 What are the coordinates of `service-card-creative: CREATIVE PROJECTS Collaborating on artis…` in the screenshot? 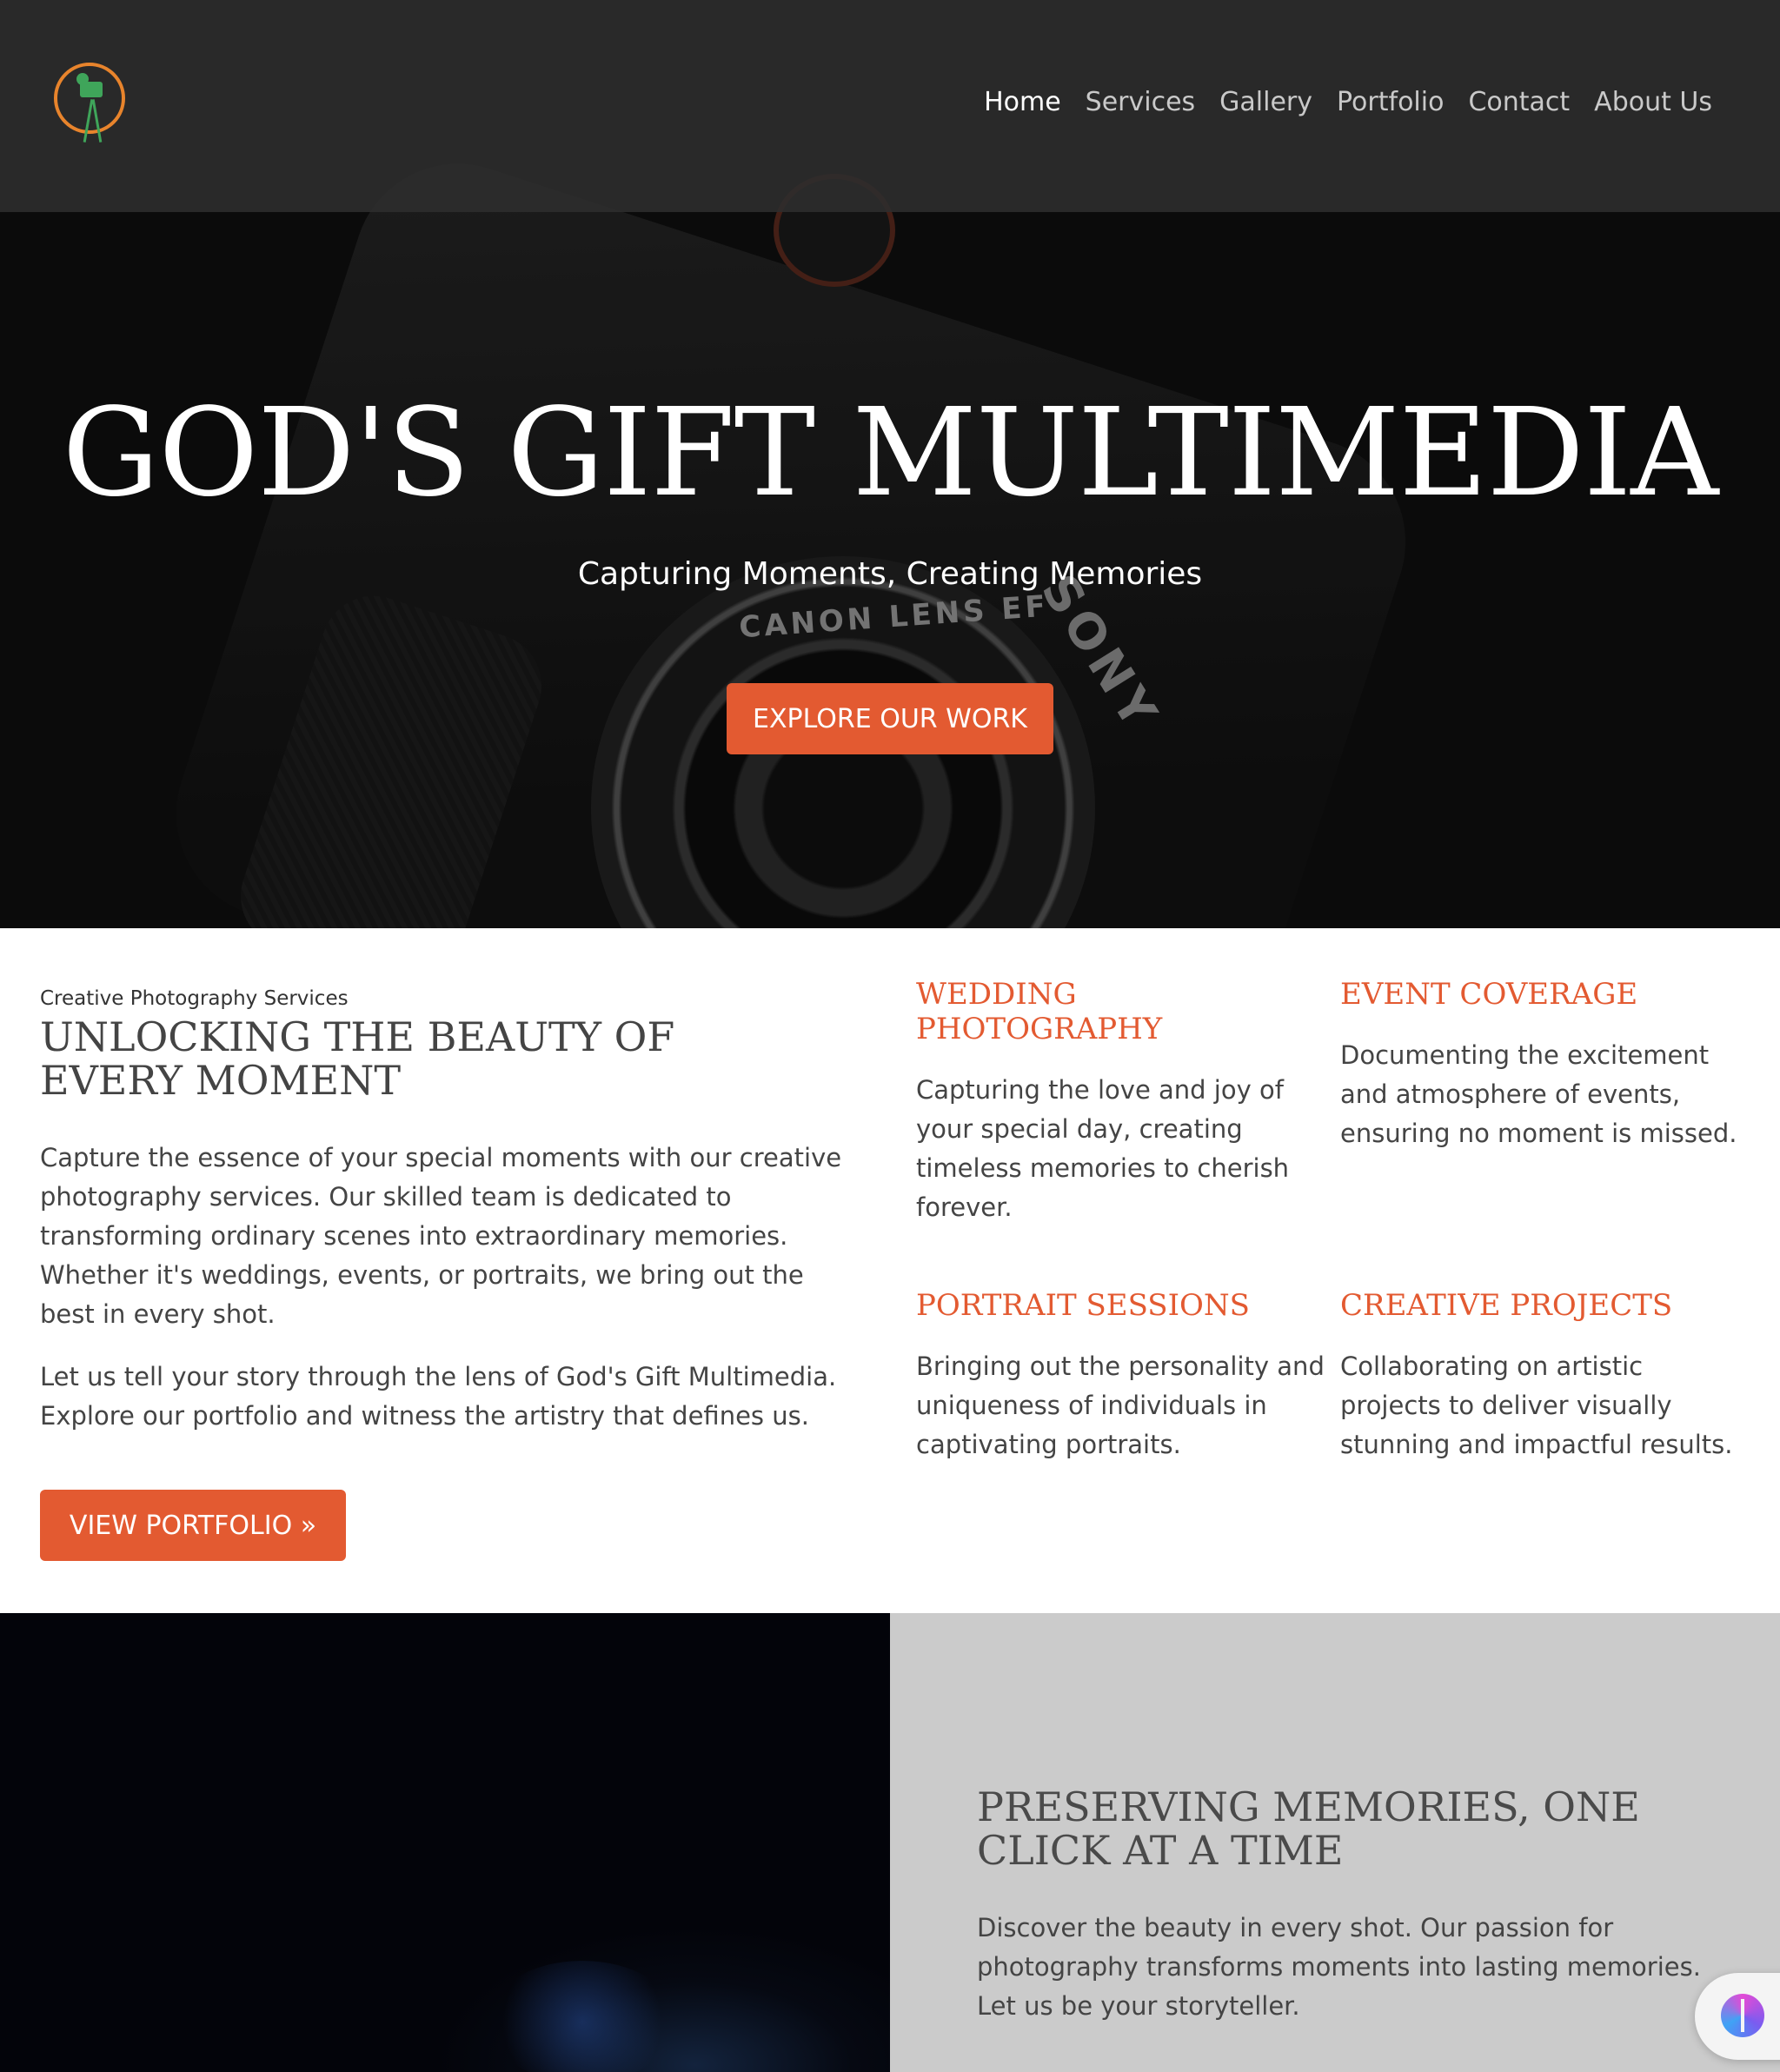 It's located at (1545, 1376).